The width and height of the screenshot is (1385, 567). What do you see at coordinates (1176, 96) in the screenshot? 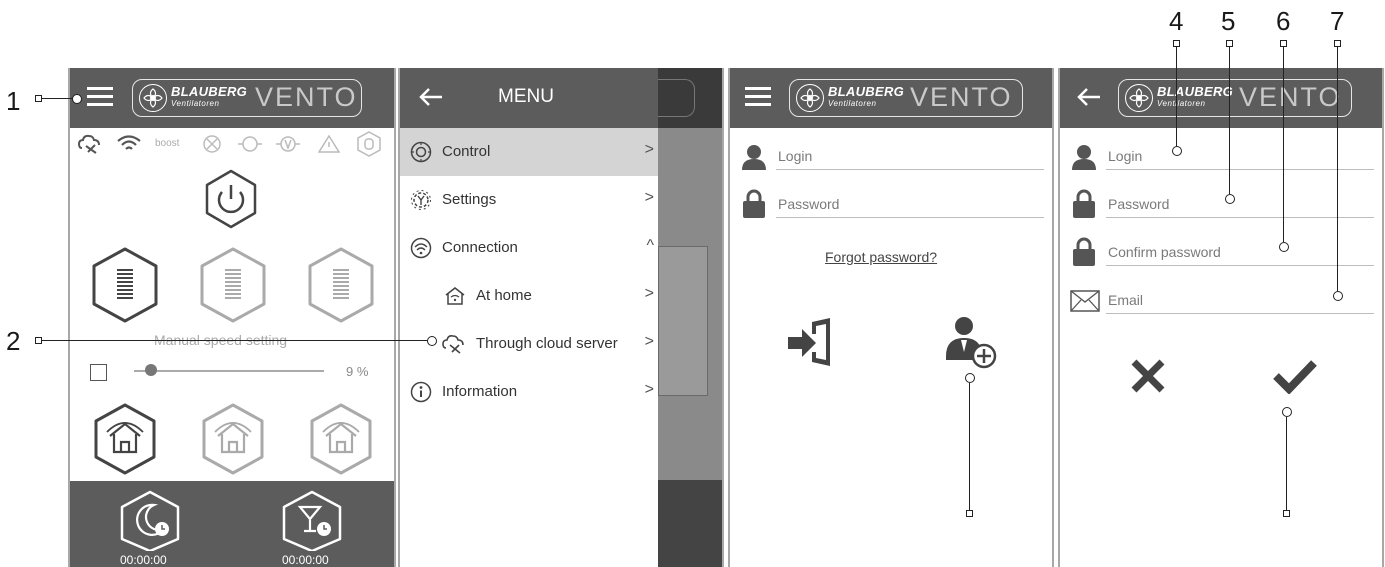
I see `callout-4-line` at bounding box center [1176, 96].